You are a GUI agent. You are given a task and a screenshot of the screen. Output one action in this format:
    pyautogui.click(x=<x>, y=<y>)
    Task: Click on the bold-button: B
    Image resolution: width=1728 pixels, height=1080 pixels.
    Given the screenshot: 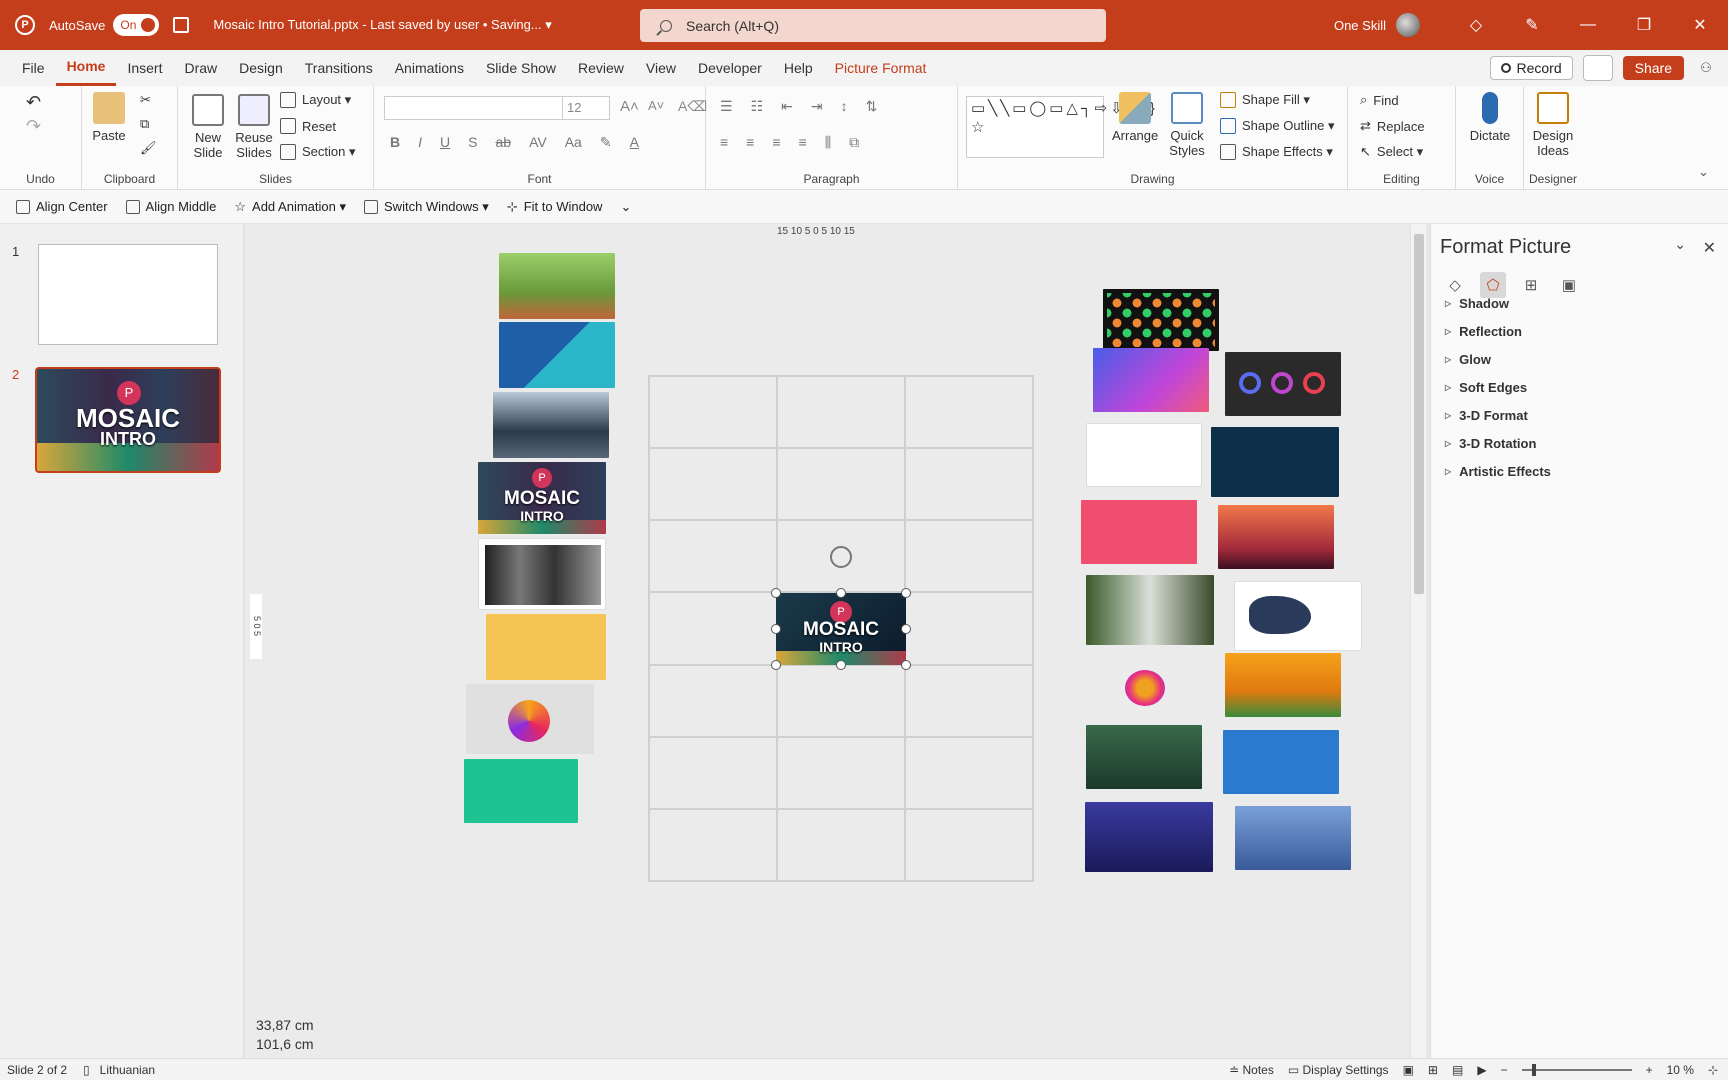 What is the action you would take?
    pyautogui.click(x=395, y=142)
    